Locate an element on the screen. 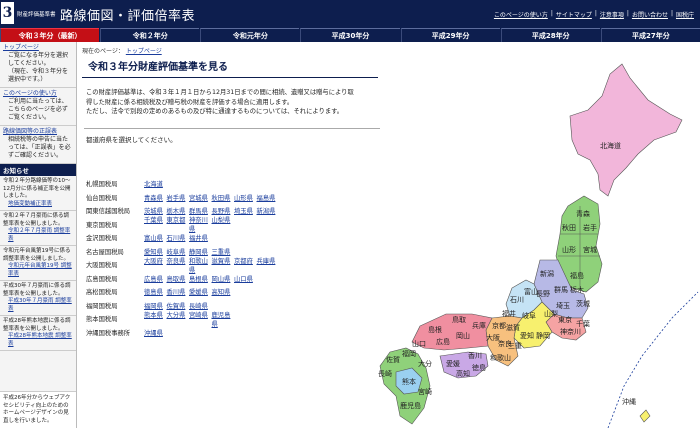  prefecture-link: 徳島県 is located at coordinates (155, 291).